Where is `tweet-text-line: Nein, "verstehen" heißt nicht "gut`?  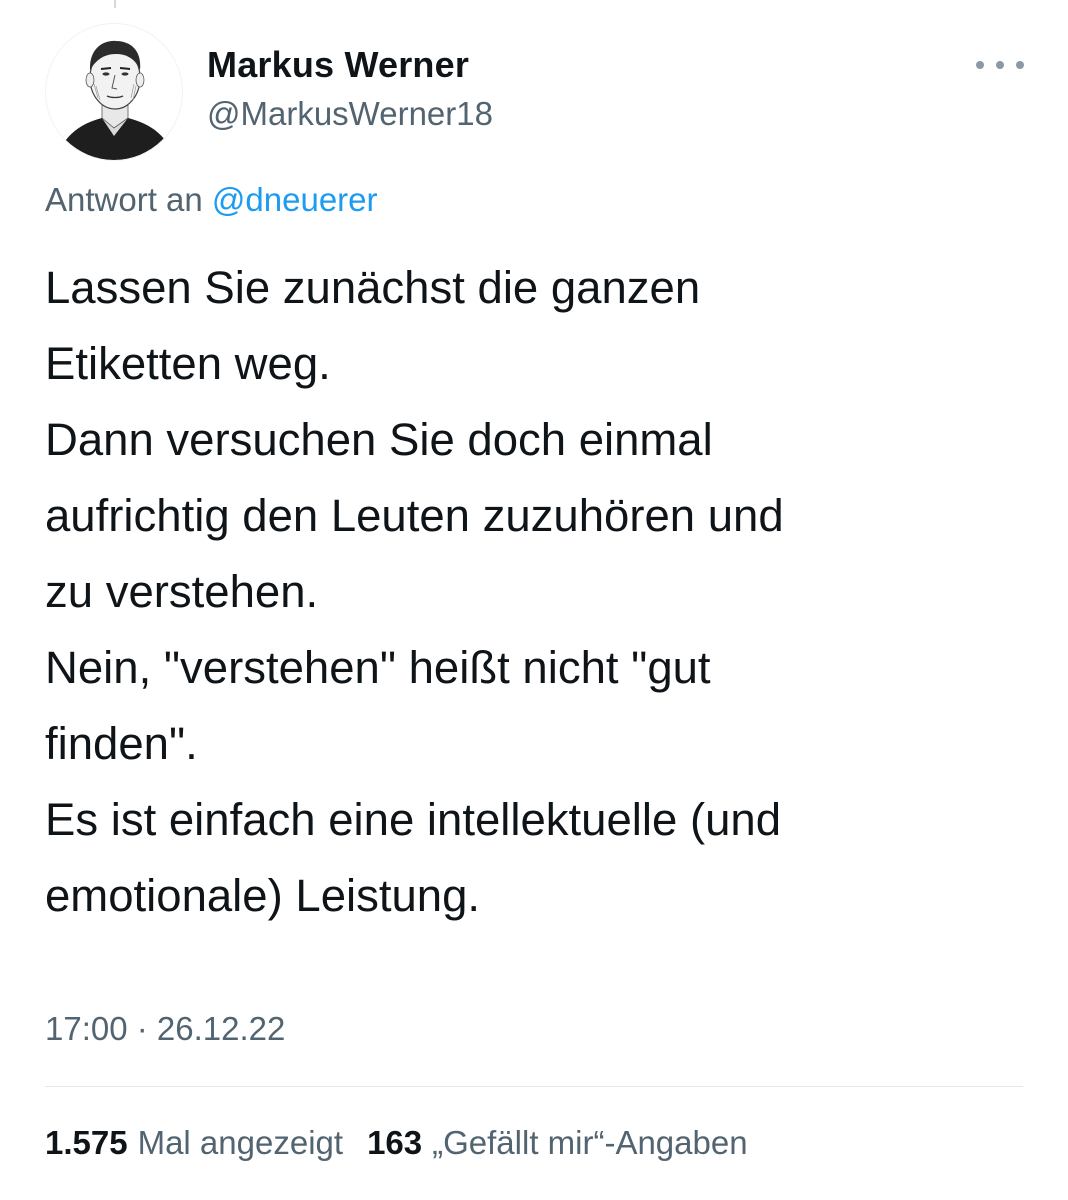 tweet-text-line: Nein, "verstehen" heißt nicht "gut is located at coordinates (378, 667).